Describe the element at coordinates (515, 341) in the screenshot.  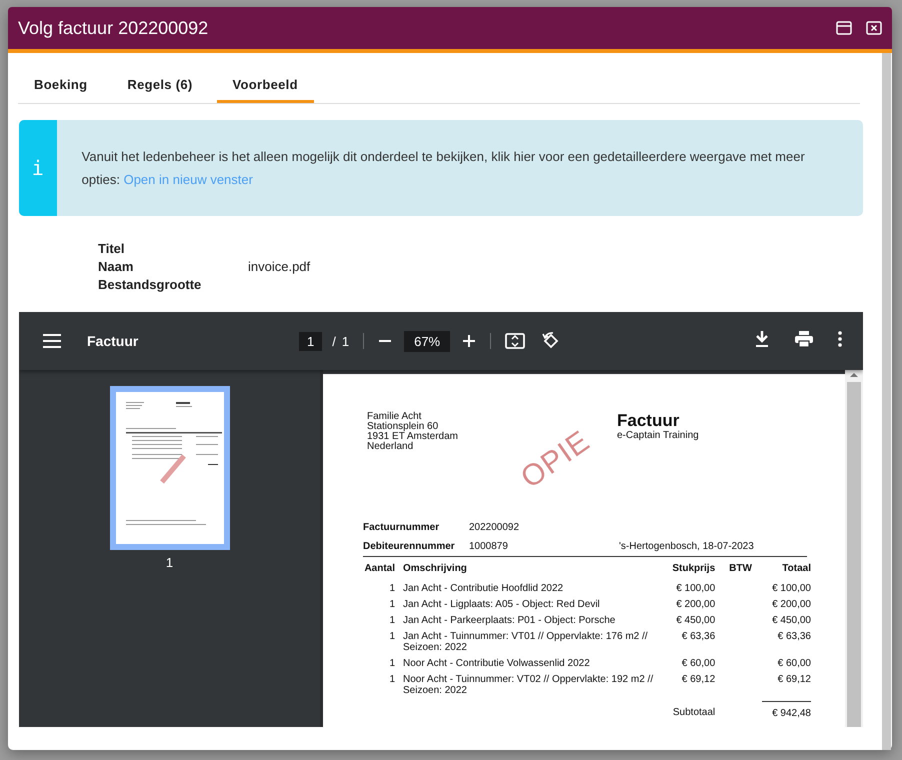
I see `fit-page-icon` at that location.